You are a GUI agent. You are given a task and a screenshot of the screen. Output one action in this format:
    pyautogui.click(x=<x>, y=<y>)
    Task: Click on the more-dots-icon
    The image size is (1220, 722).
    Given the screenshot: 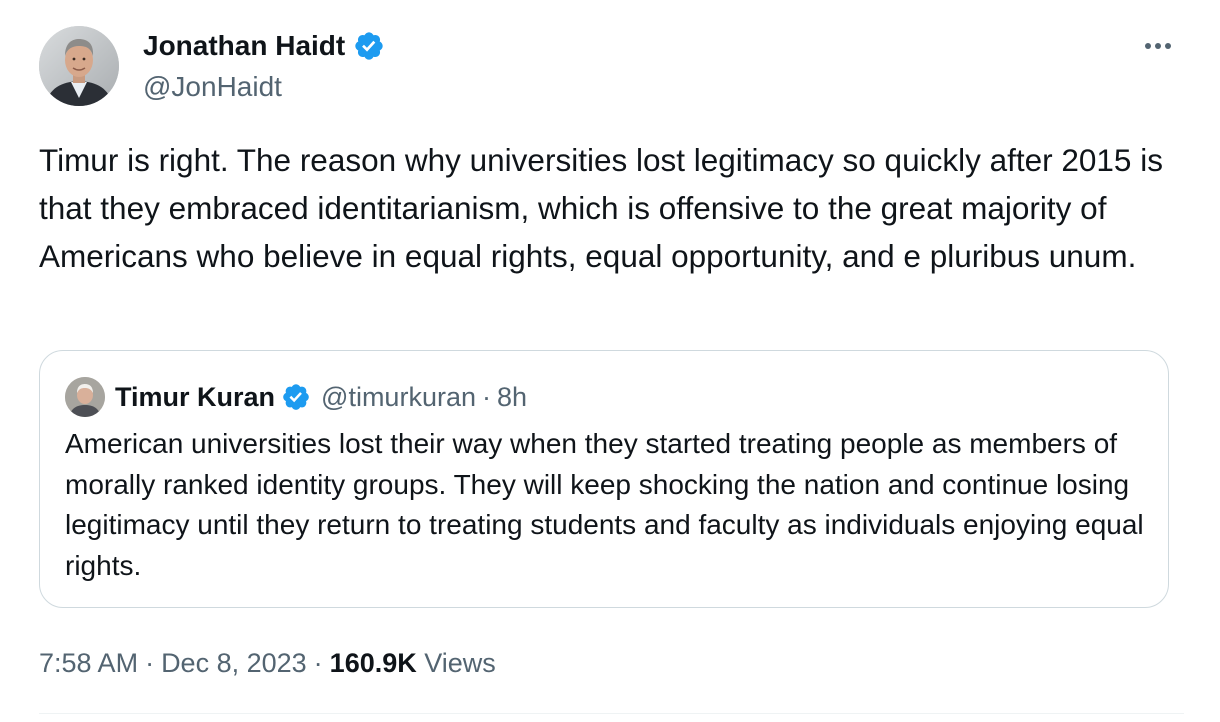 What is the action you would take?
    pyautogui.click(x=1158, y=46)
    